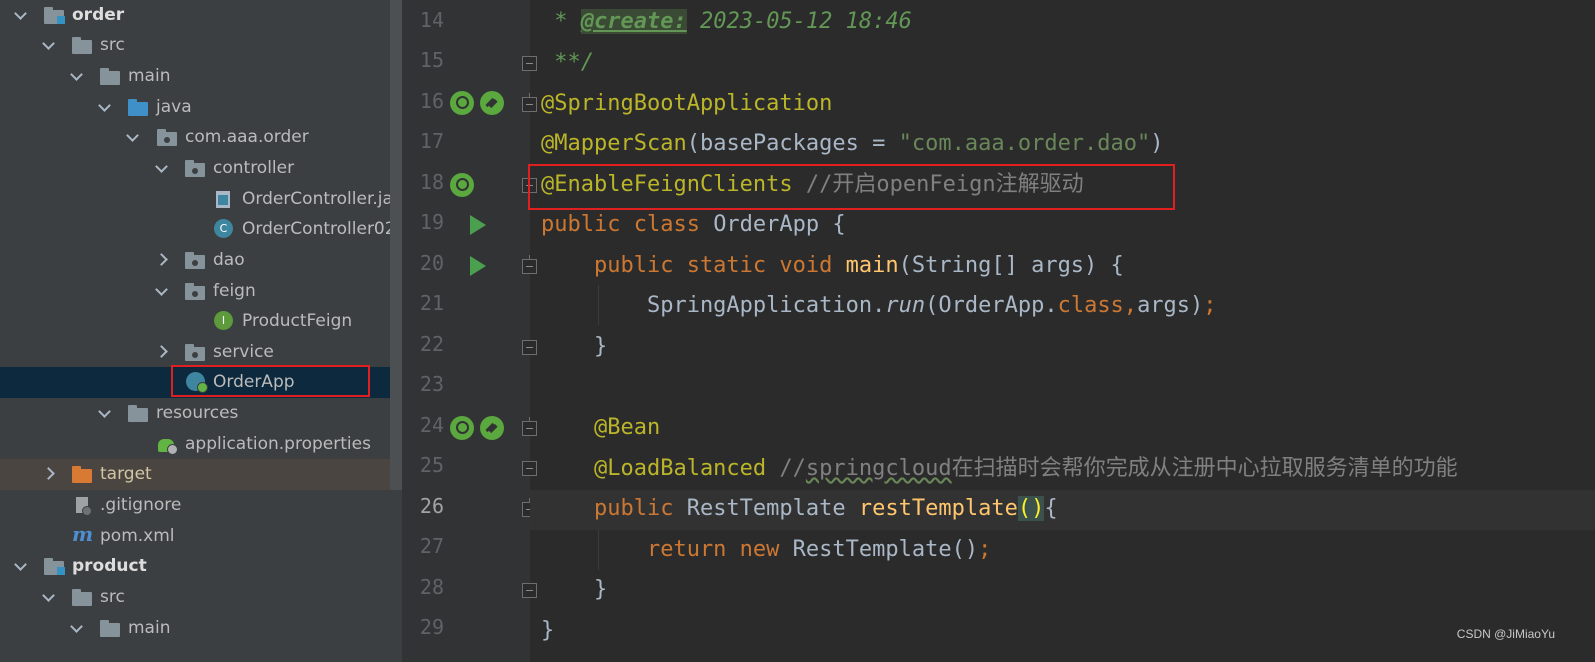  I want to click on line-number: 28, so click(431, 587).